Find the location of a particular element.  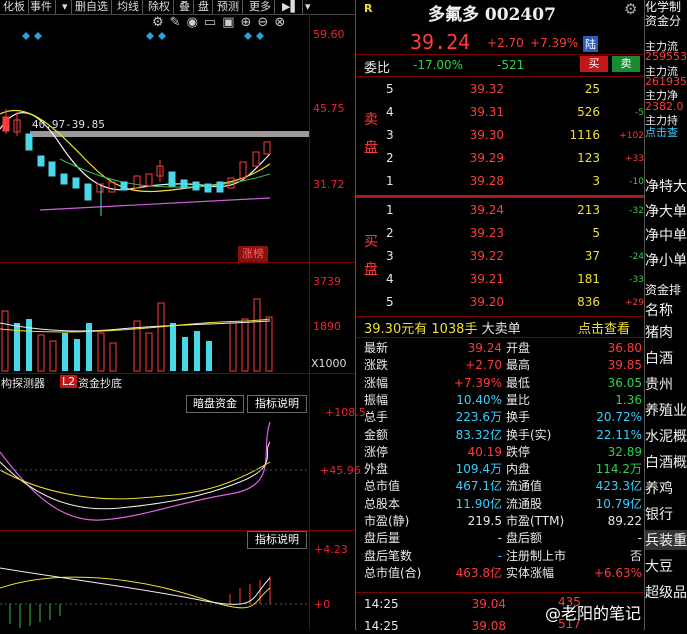

level-volume: 37 is located at coordinates (592, 256).